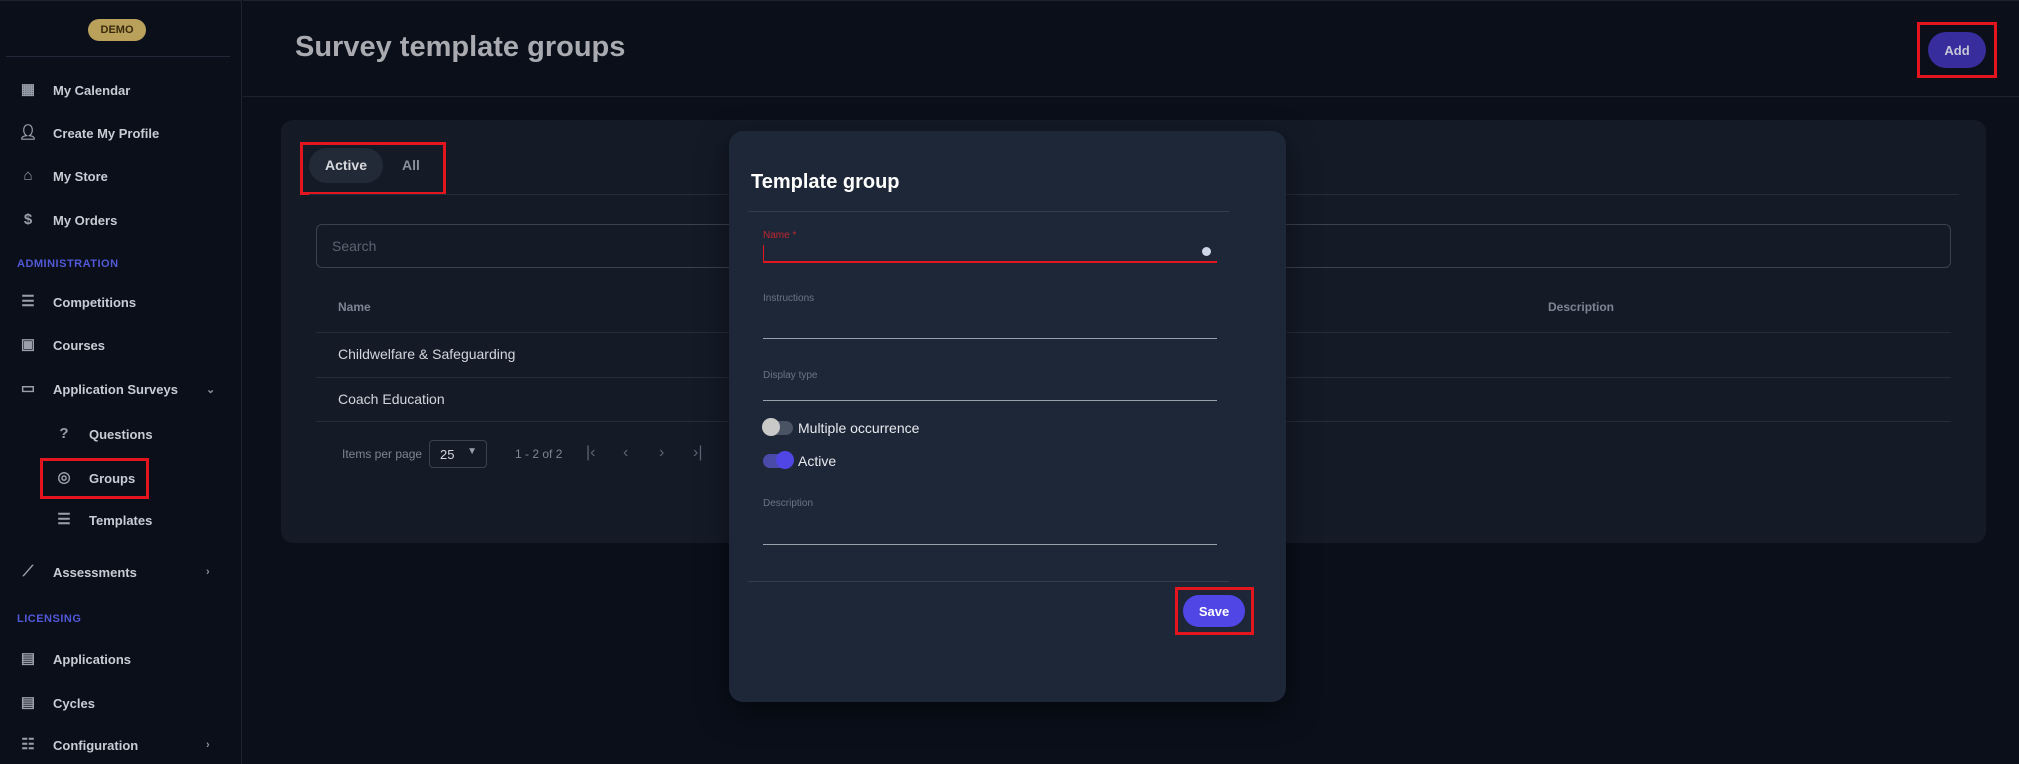 This screenshot has height=764, width=2019. I want to click on instructions-input, so click(990, 322).